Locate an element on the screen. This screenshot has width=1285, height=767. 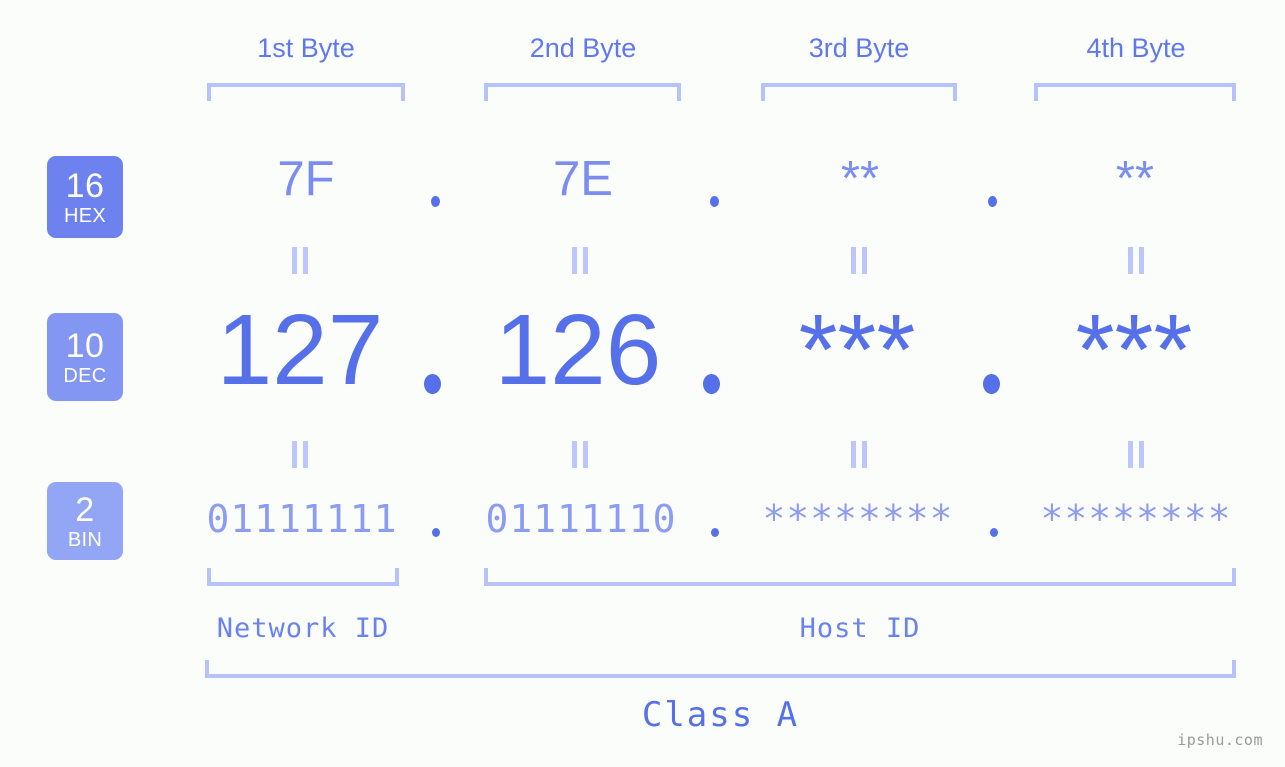
hex-byte-3: ** is located at coordinates (860, 179).